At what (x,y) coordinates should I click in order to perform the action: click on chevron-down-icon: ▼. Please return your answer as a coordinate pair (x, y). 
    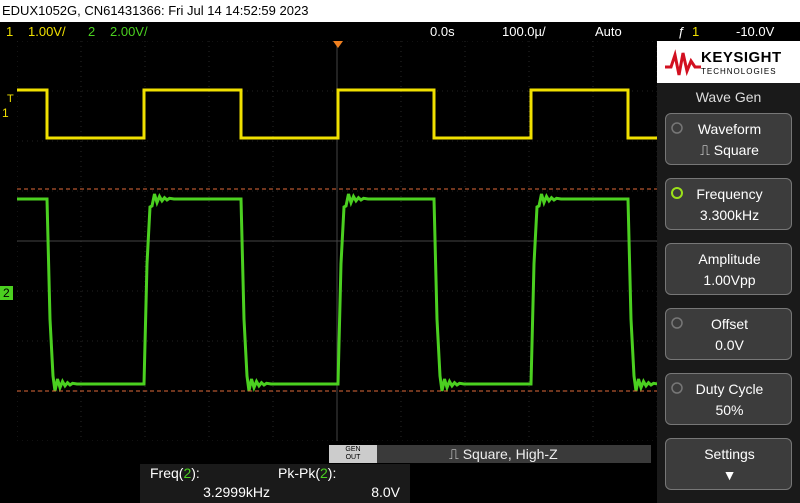
    Looking at the image, I should click on (729, 475).